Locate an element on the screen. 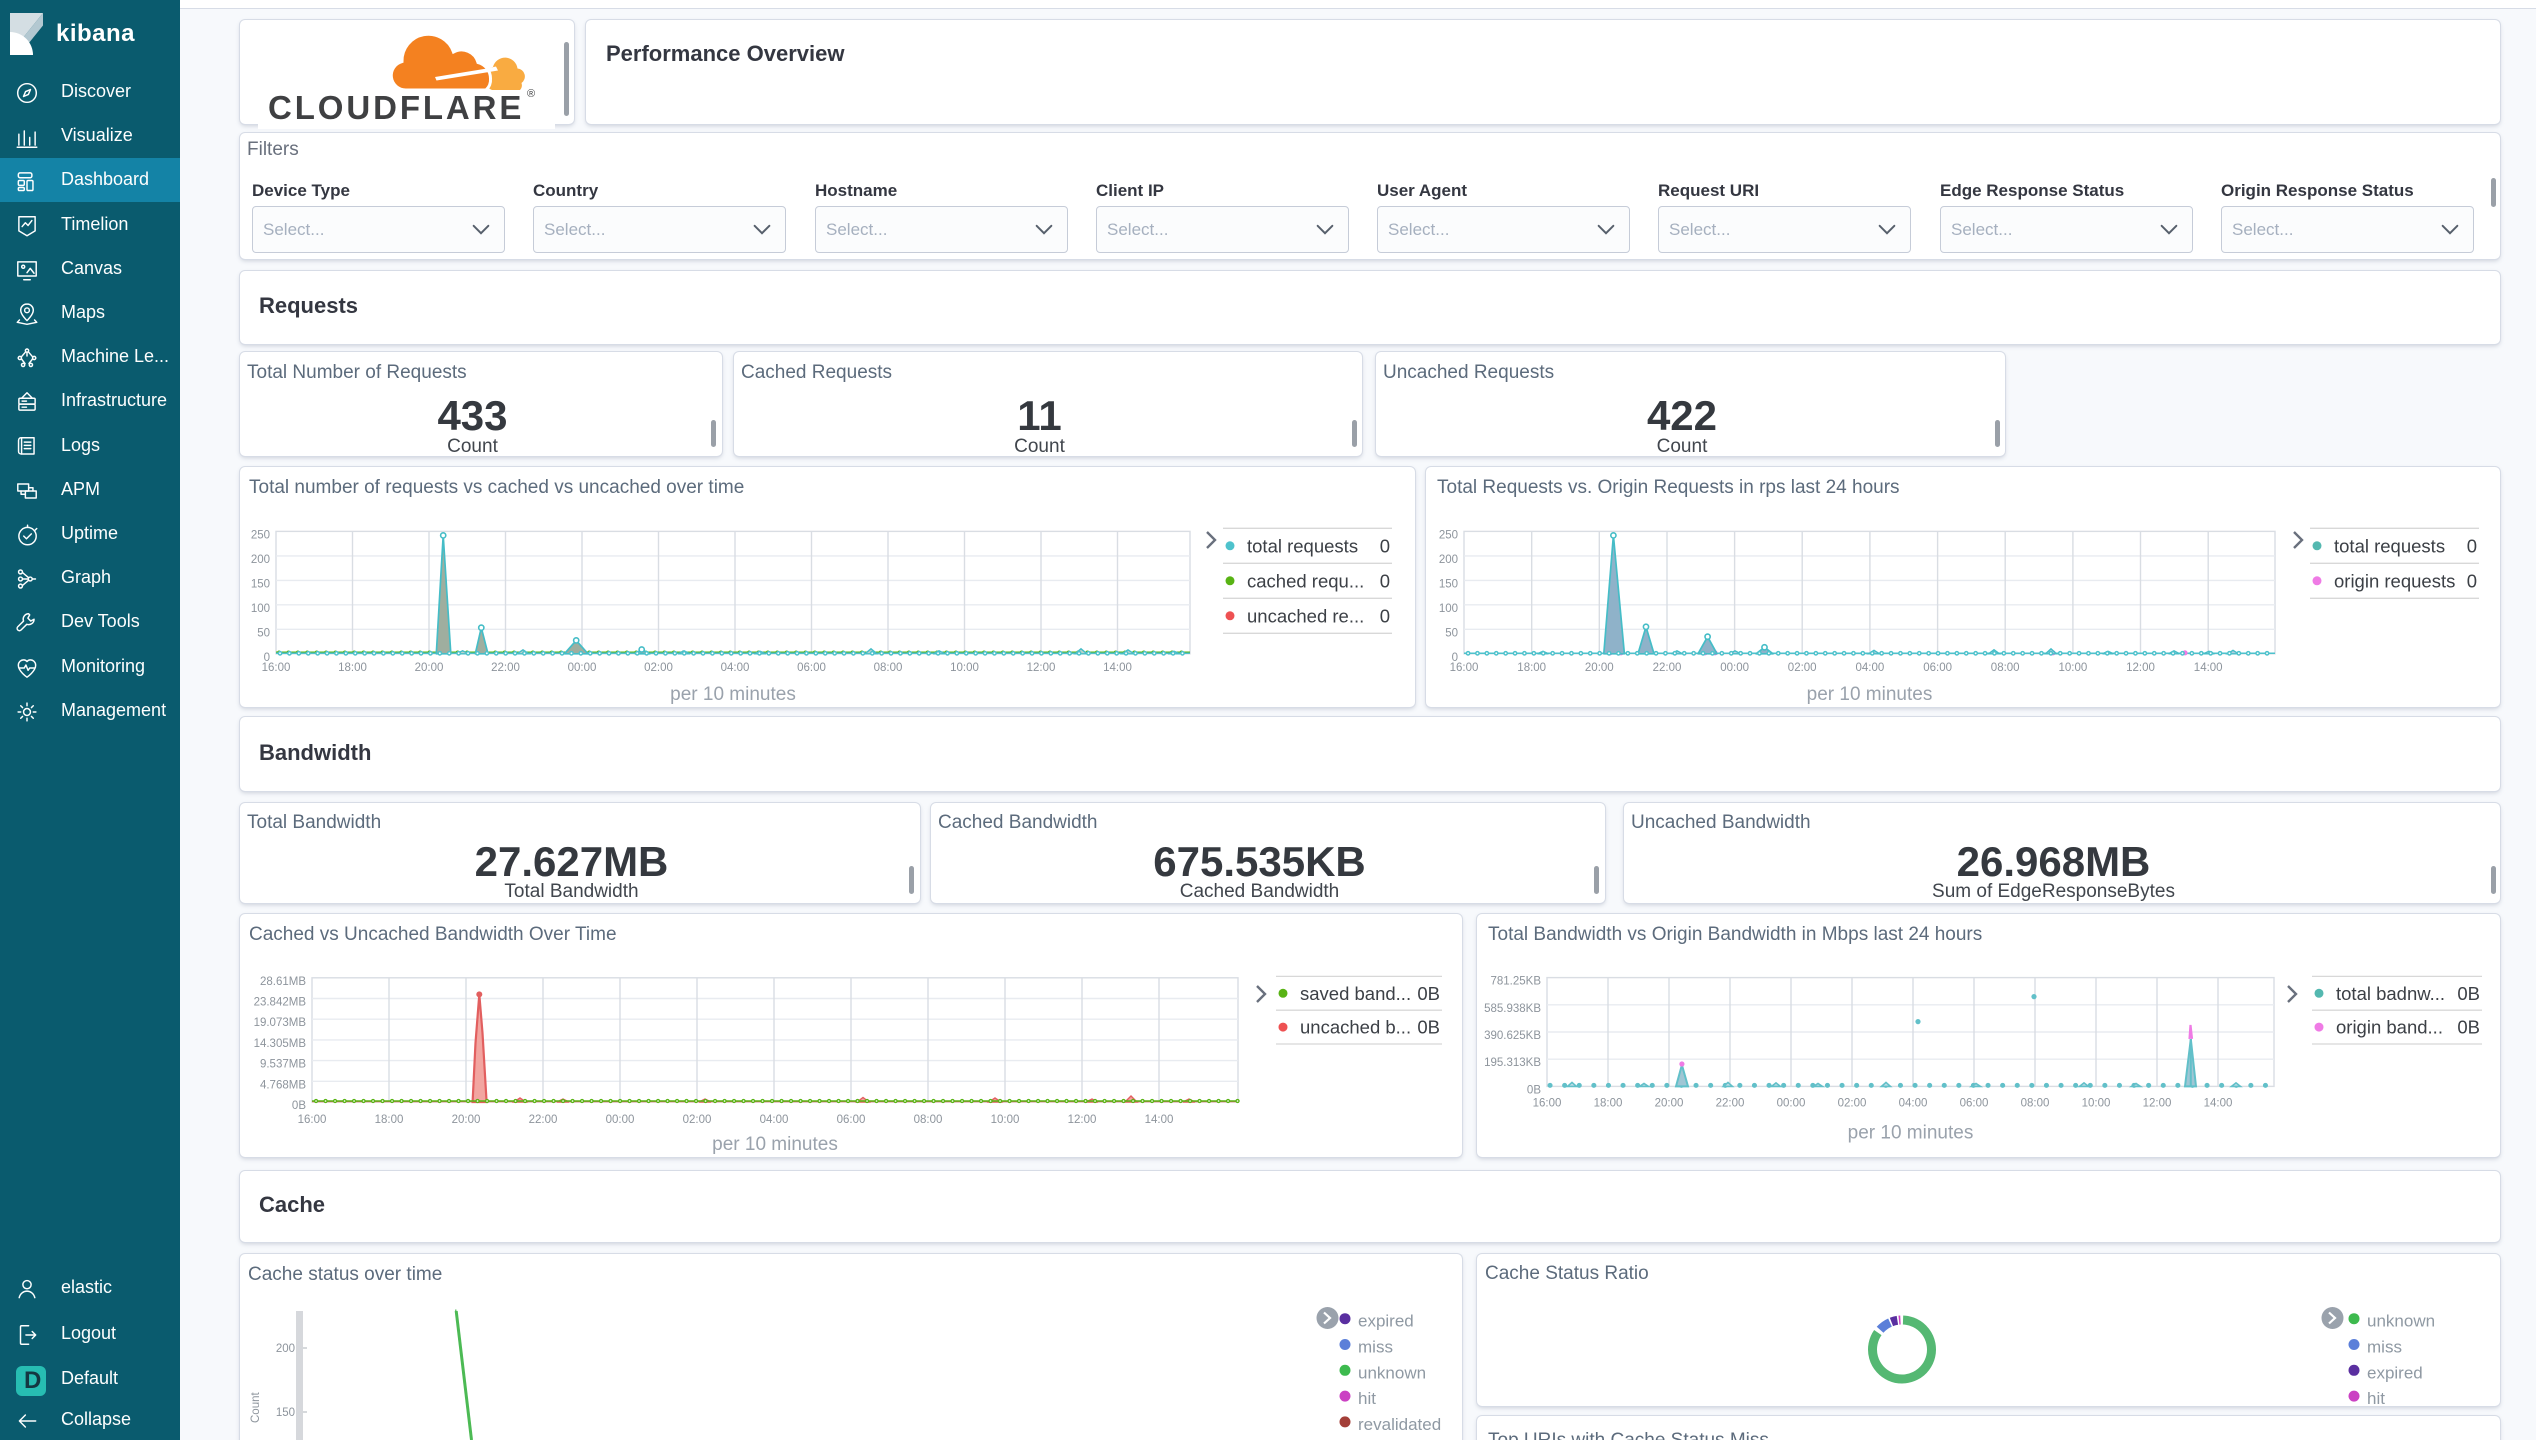  svg-text: 23.842MB is located at coordinates (280, 1003).